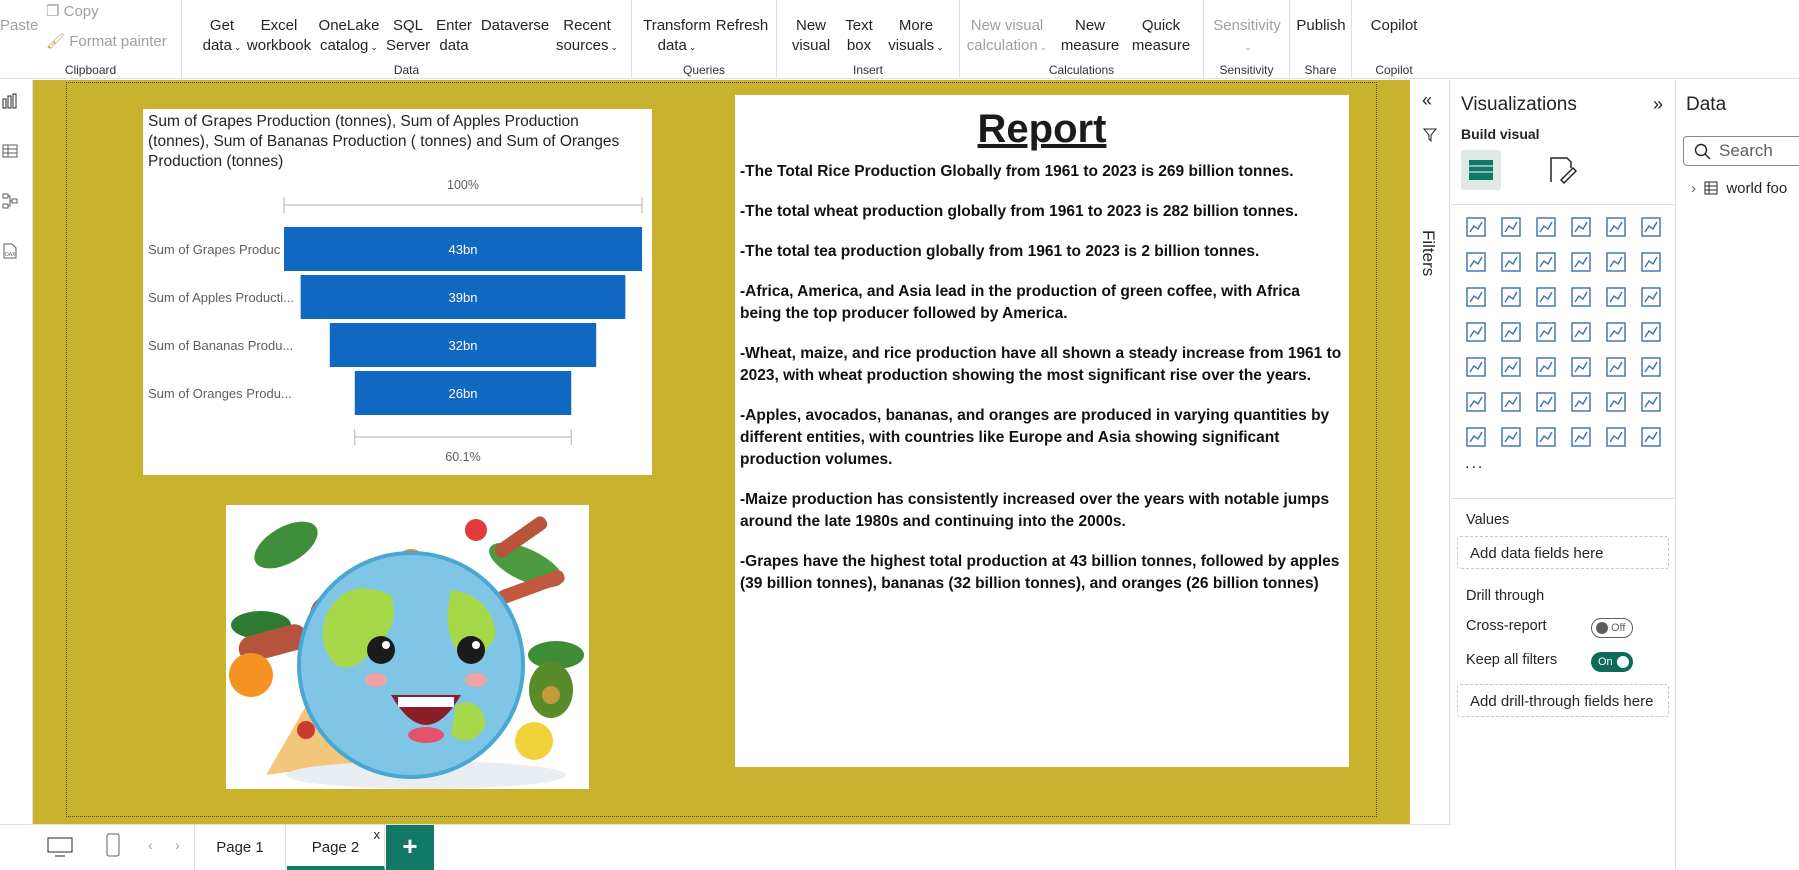  Describe the element at coordinates (742, 26) in the screenshot. I see `refresh-button: Refresh` at that location.